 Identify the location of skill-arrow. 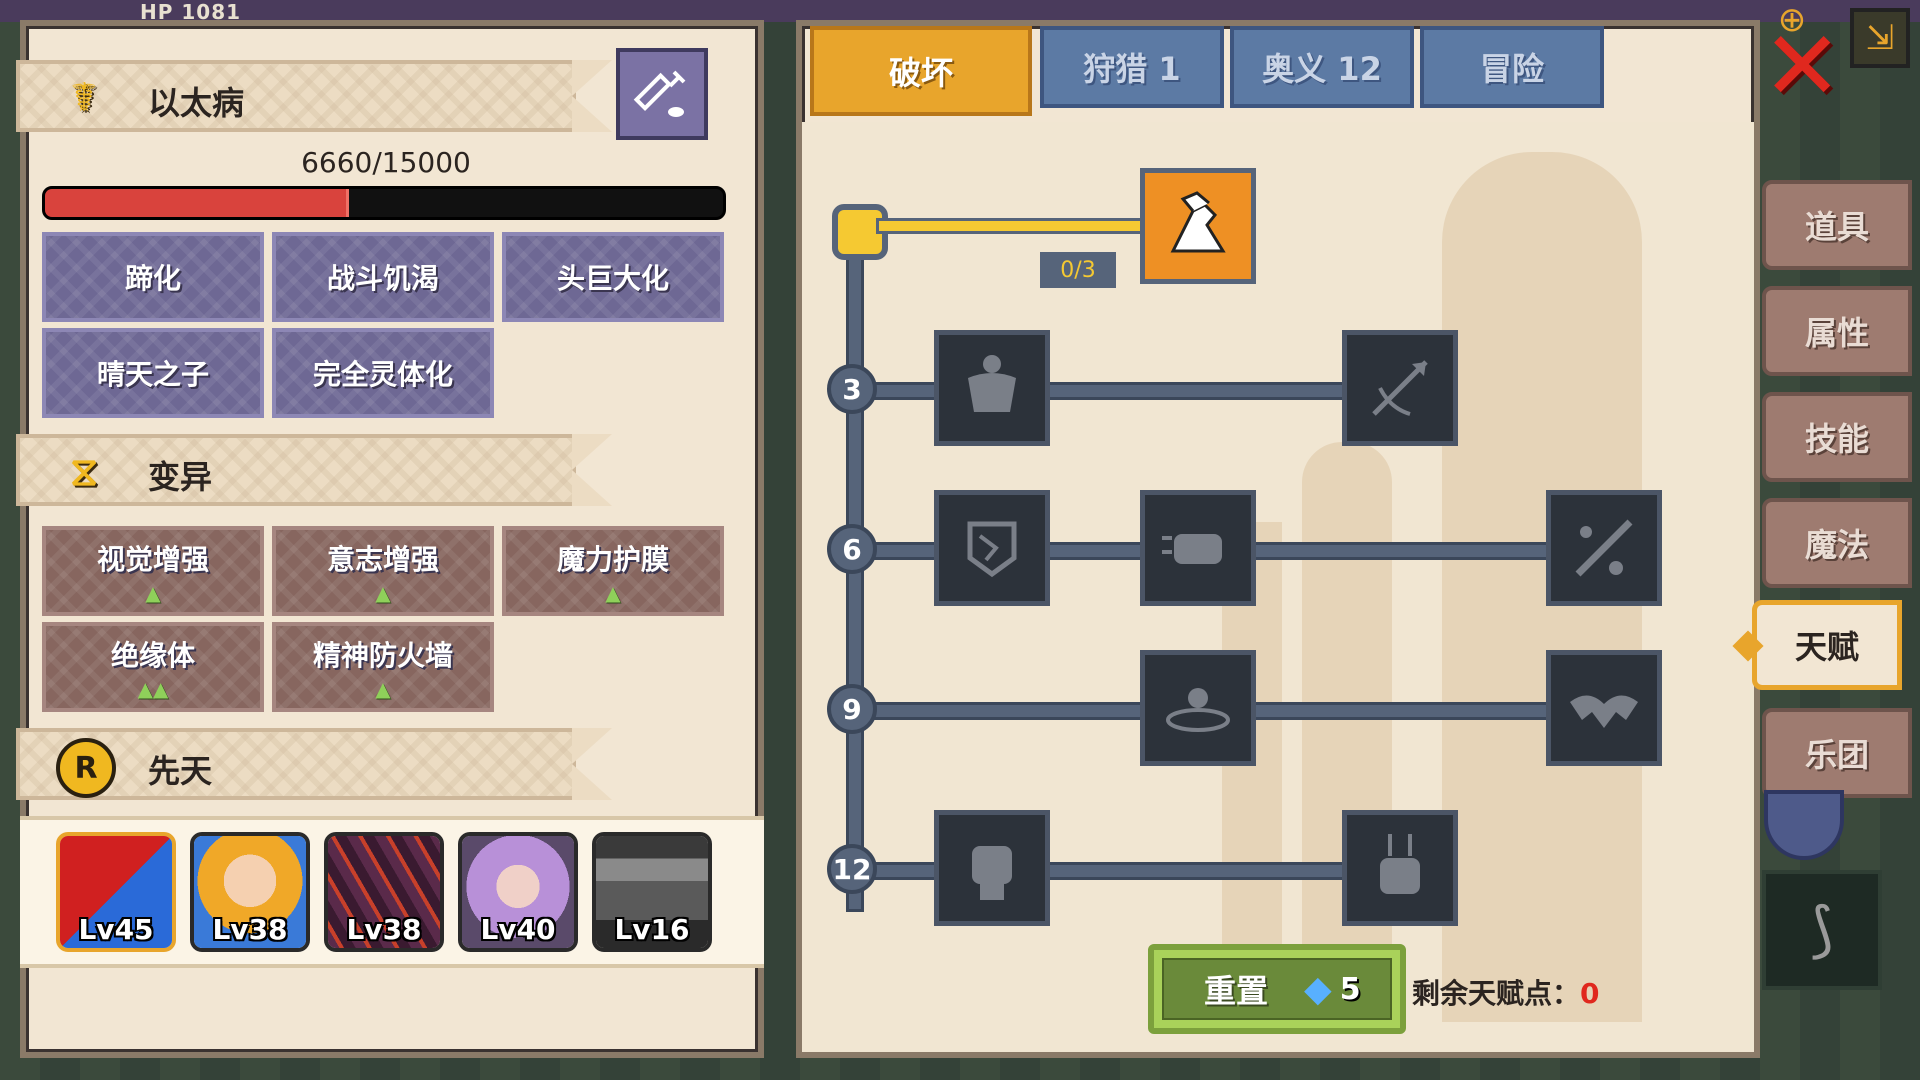
(1400, 388).